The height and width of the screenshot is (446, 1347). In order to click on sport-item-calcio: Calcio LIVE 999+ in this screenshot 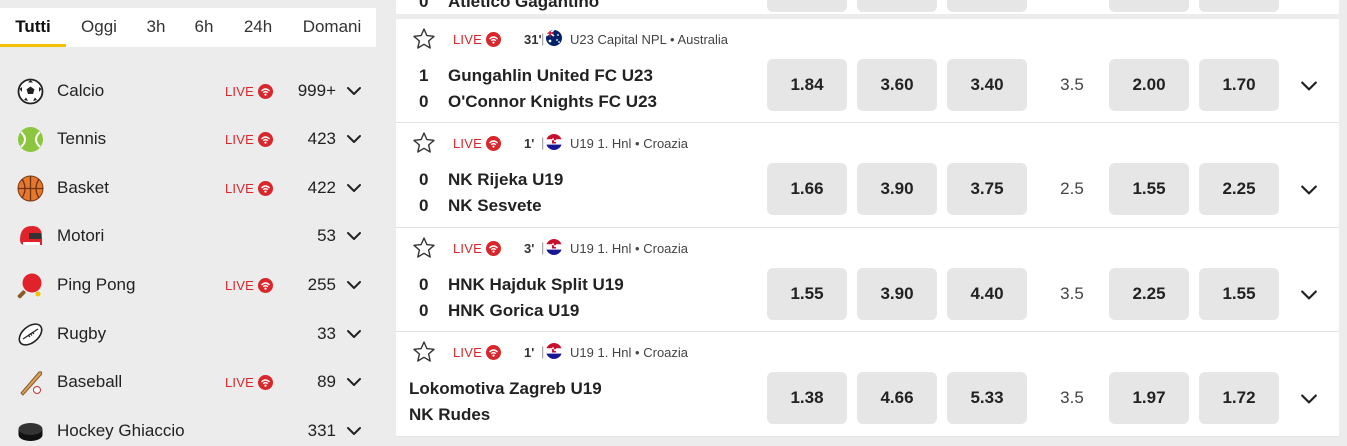, I will do `click(188, 91)`.